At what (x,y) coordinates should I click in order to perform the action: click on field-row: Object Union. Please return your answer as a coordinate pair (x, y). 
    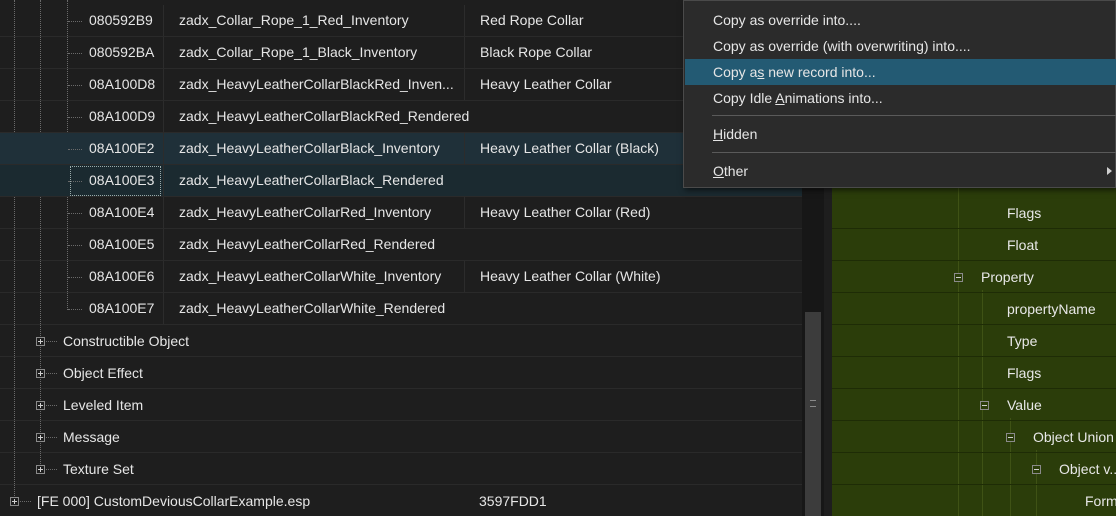
    Looking at the image, I should click on (974, 437).